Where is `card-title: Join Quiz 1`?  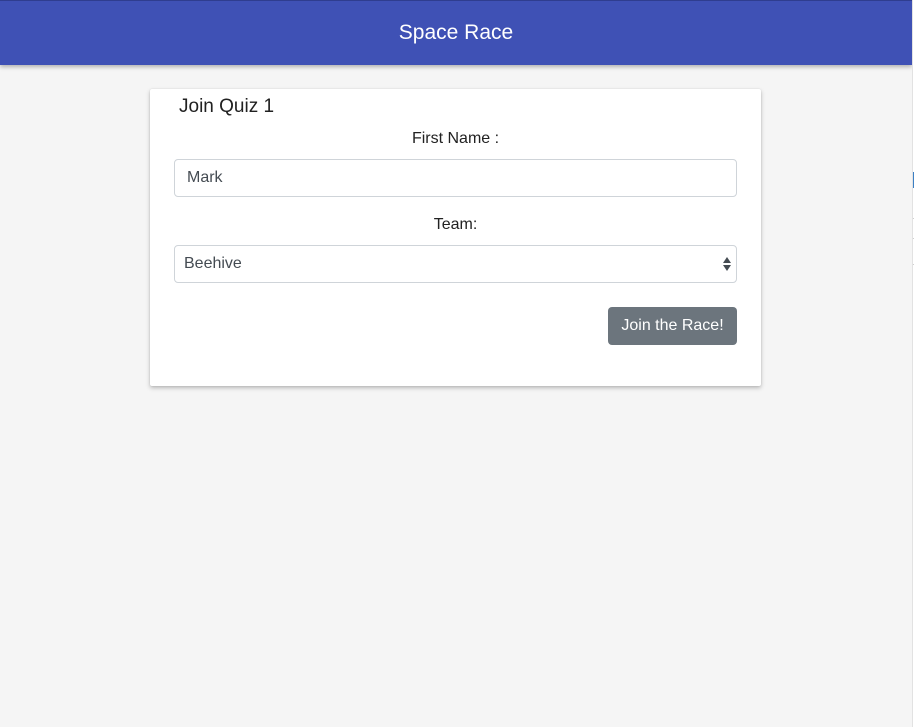 card-title: Join Quiz 1 is located at coordinates (227, 106).